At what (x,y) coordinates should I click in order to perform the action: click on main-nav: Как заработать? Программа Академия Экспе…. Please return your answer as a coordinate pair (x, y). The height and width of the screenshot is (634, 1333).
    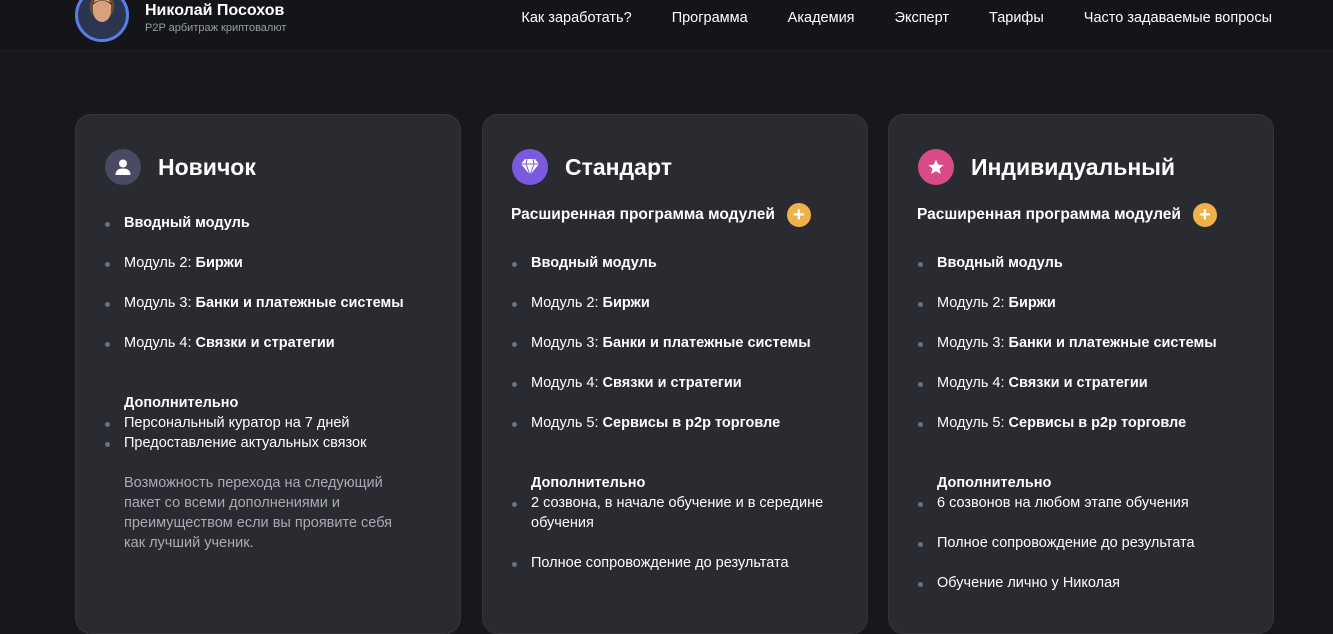
    Looking at the image, I should click on (896, 18).